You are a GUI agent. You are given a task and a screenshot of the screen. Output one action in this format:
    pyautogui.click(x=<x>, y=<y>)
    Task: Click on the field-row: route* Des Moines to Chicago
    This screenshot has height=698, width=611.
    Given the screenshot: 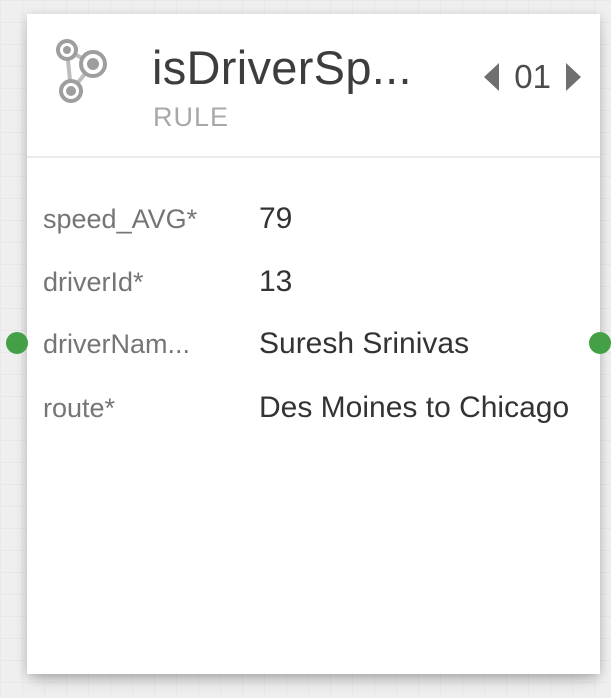 What is the action you would take?
    pyautogui.click(x=313, y=412)
    